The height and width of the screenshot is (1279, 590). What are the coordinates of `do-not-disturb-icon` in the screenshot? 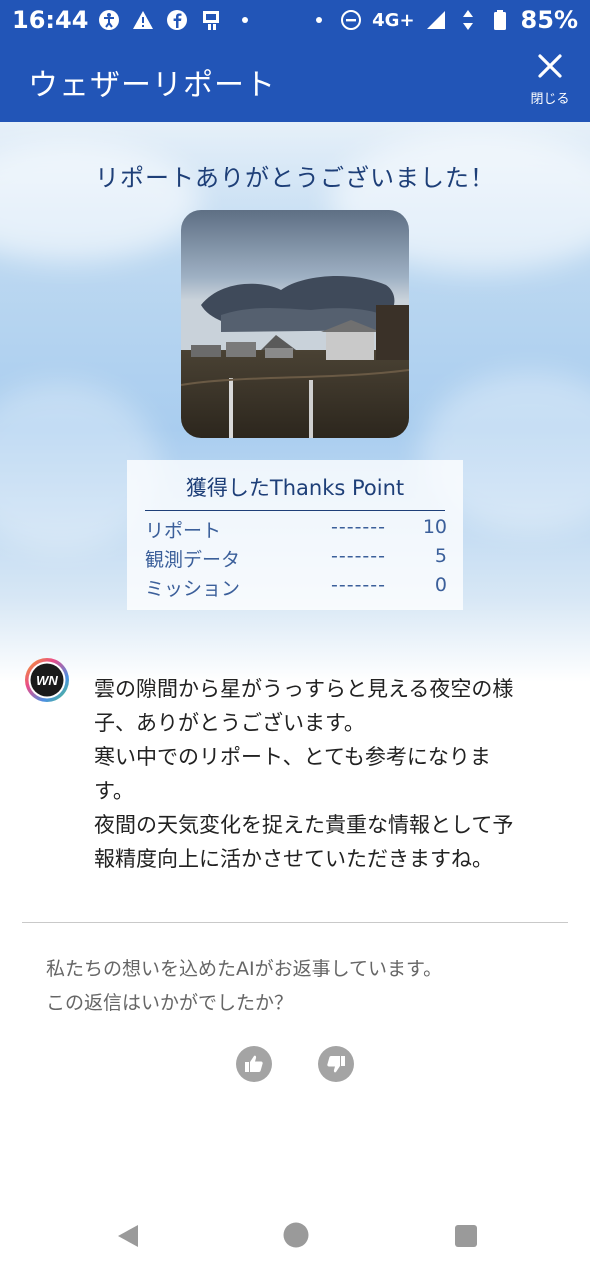 It's located at (351, 20).